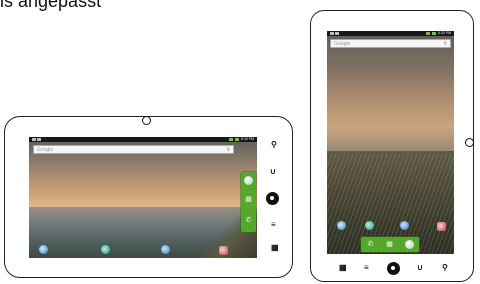 The width and height of the screenshot is (480, 284). Describe the element at coordinates (390, 91) in the screenshot. I see `portrait-wallpaper-sky` at that location.